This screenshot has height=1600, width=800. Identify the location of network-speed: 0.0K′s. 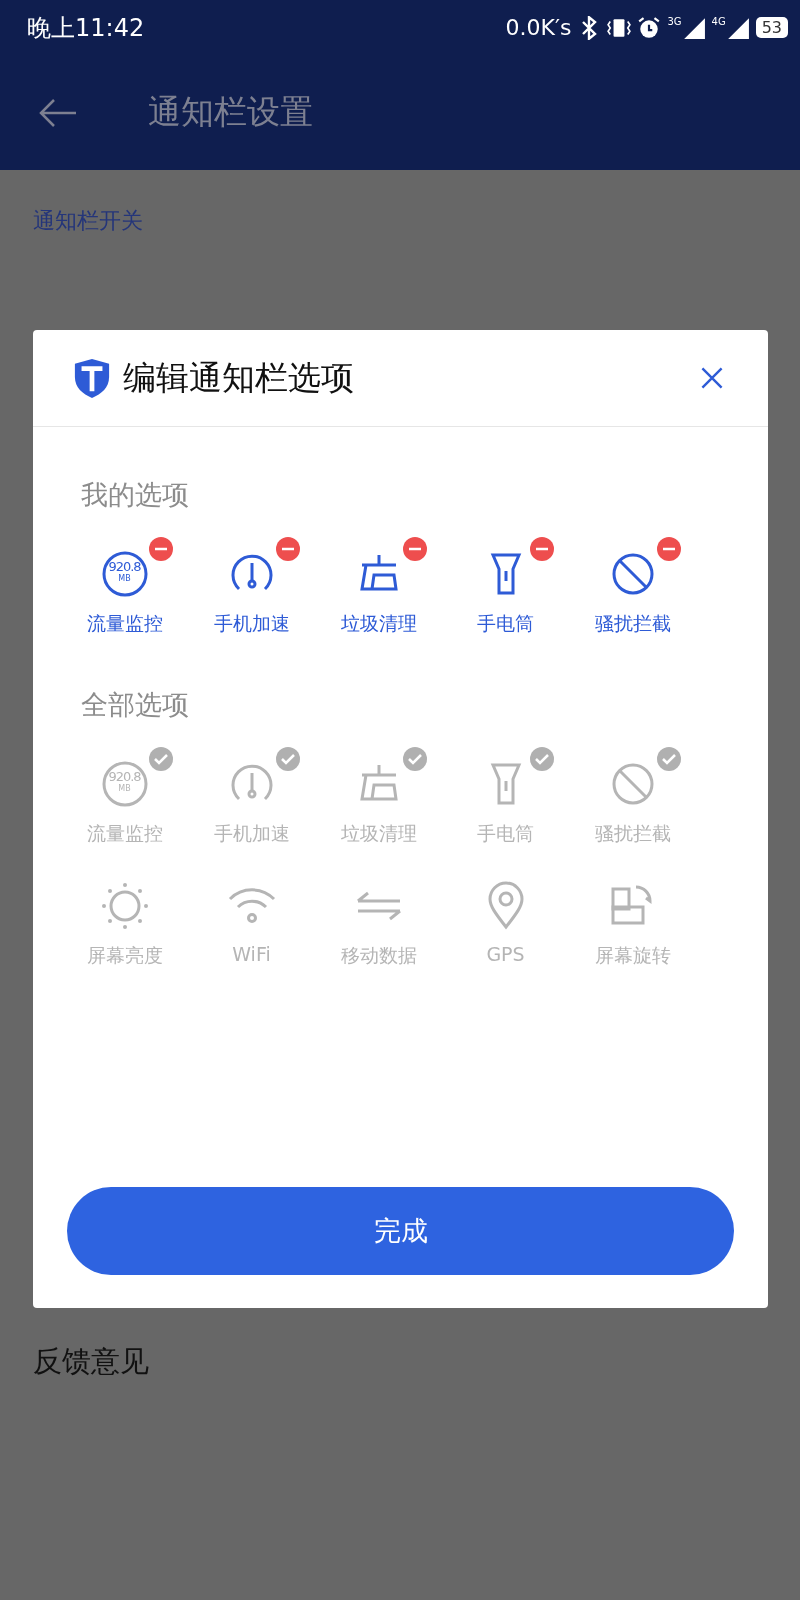
(538, 27).